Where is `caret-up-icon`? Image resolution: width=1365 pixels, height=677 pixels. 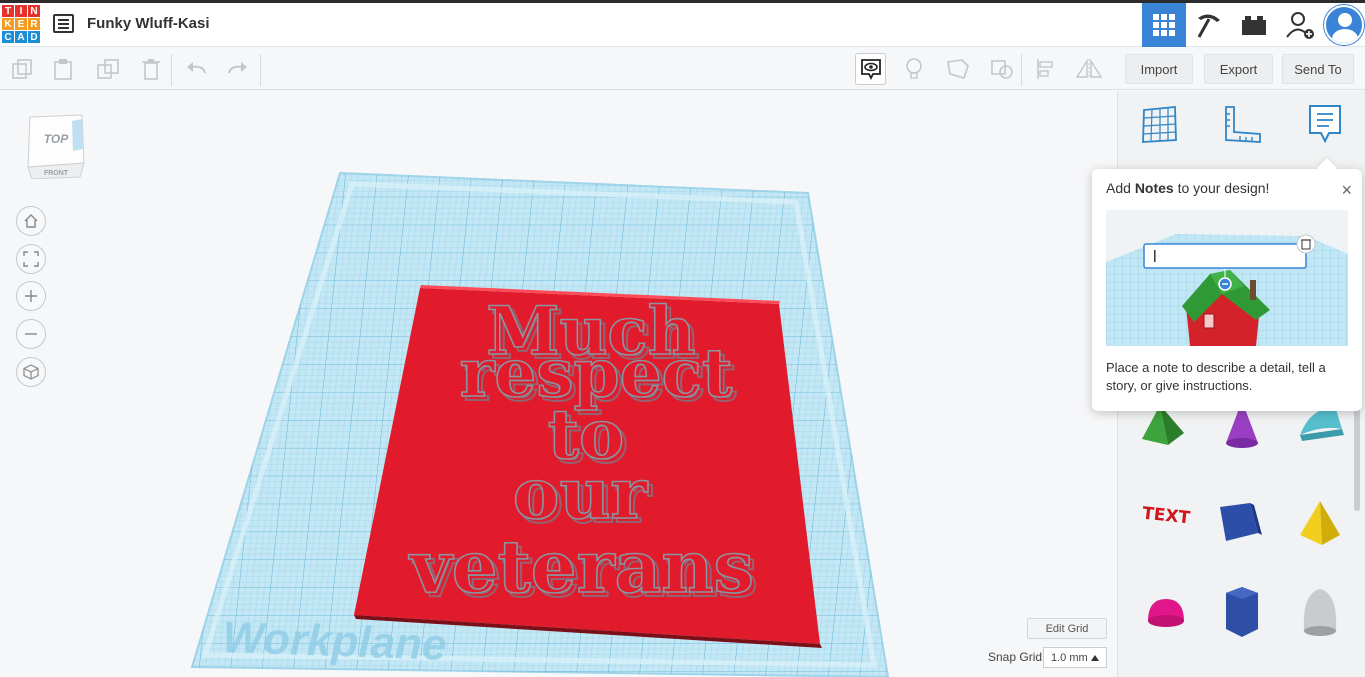
caret-up-icon is located at coordinates (1095, 658).